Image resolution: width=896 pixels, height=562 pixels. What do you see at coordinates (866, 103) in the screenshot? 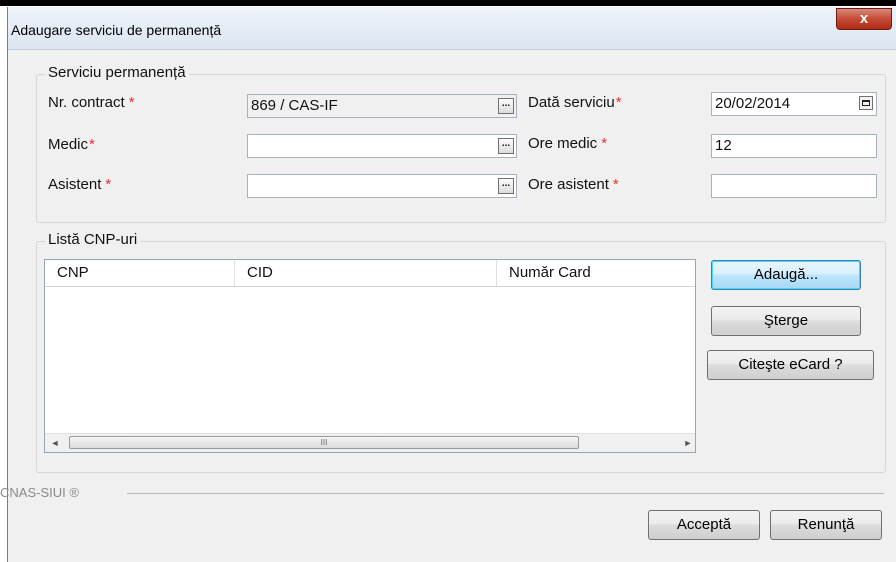
I see `calendar-icon` at bounding box center [866, 103].